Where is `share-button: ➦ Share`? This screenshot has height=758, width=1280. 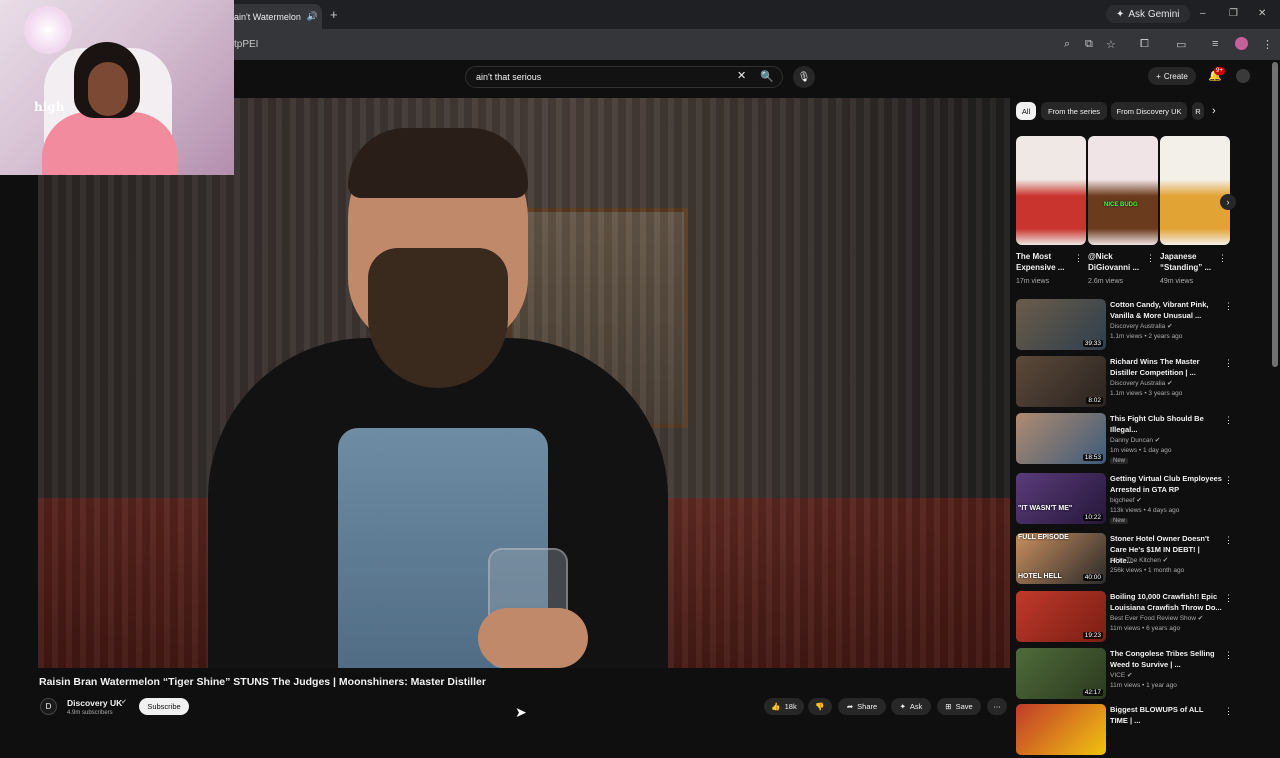
share-button: ➦ Share is located at coordinates (862, 706).